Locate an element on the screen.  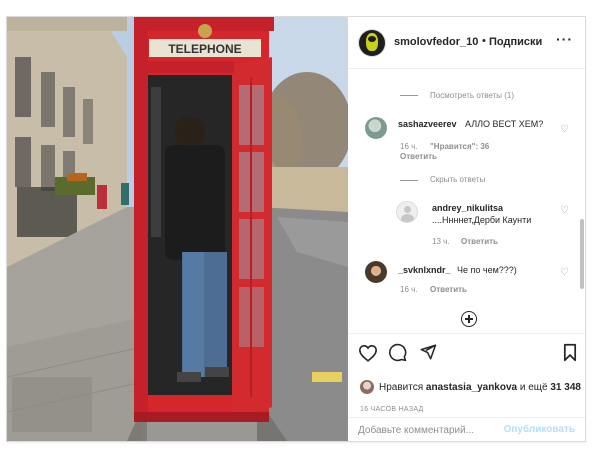
author-avatar is located at coordinates (372, 43).